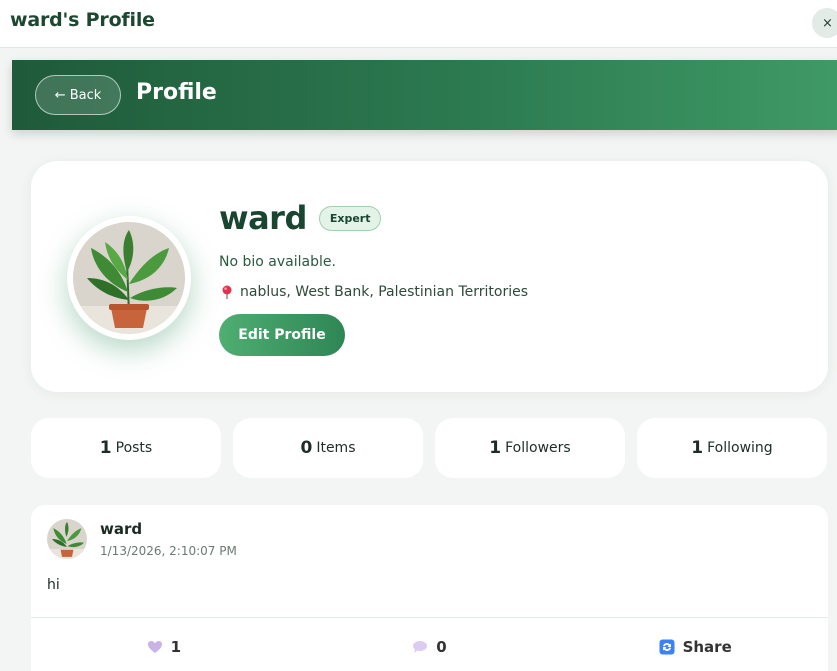  I want to click on post-timestamp: 1/13/2026, 2:10:07 PM, so click(168, 551).